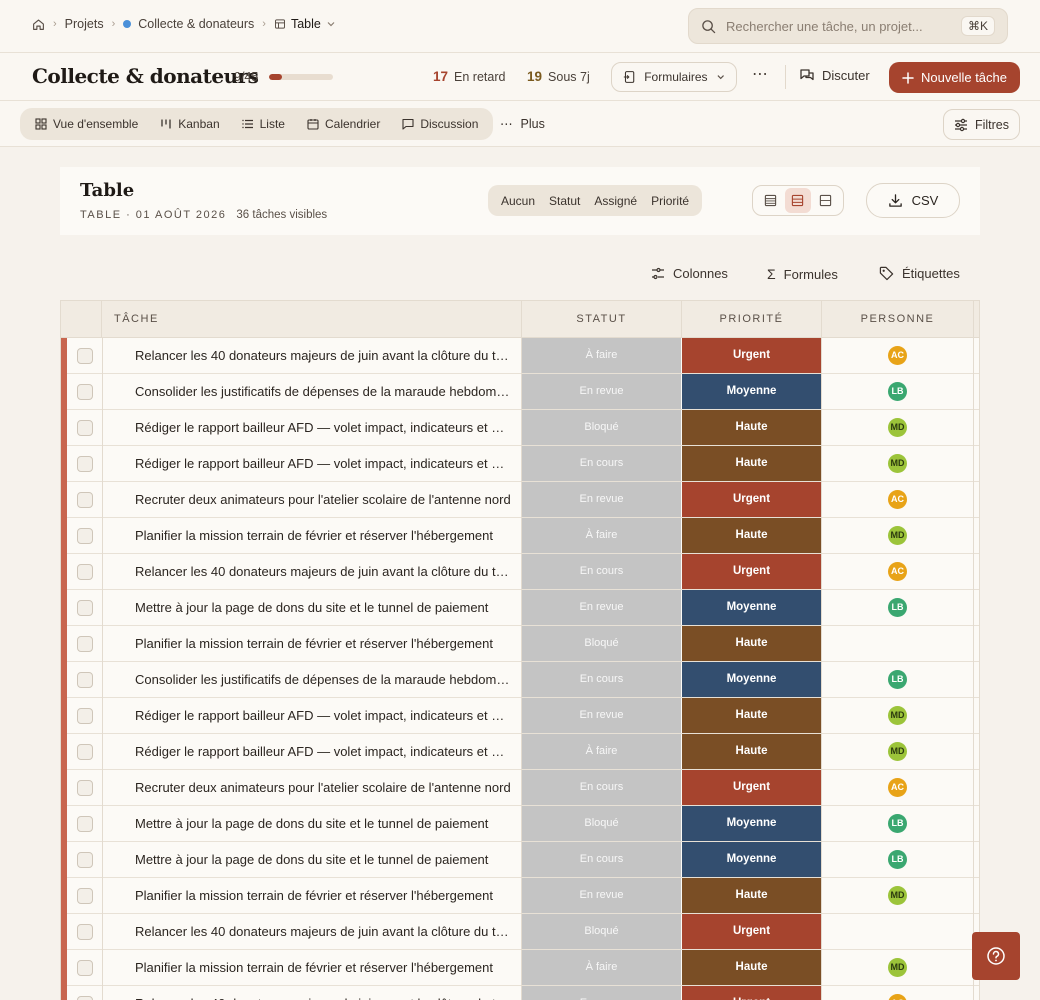 This screenshot has height=1000, width=1040. I want to click on more-options-icon: ⋯, so click(760, 77).